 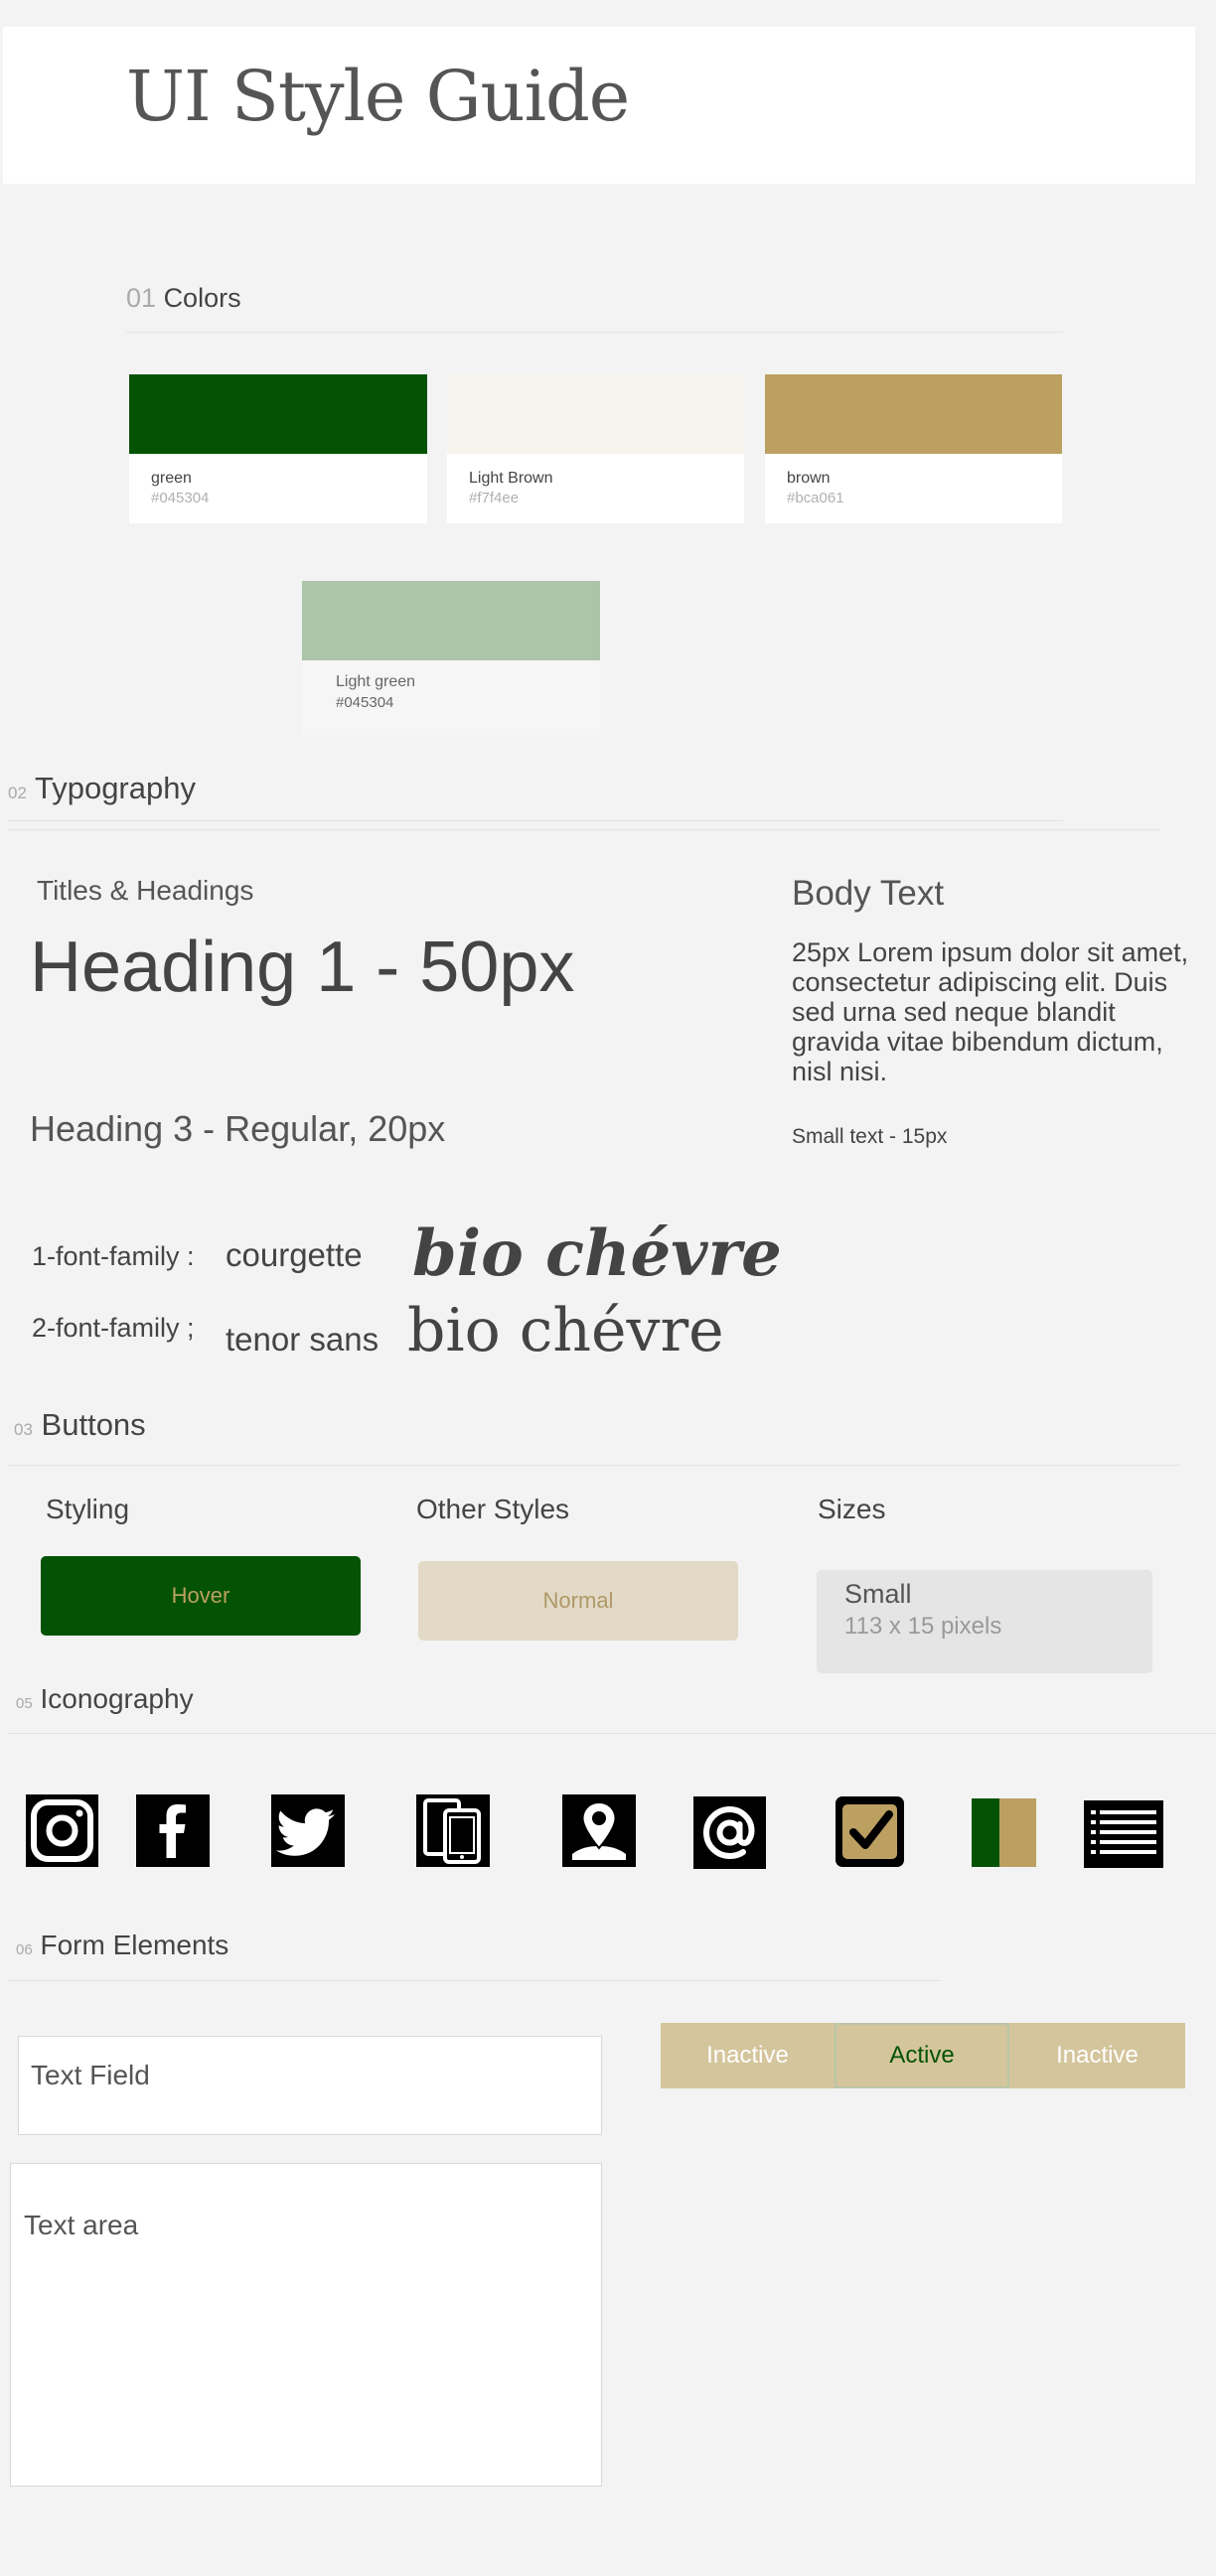 I want to click on swatch-hex: #f7f4ee, so click(x=494, y=498).